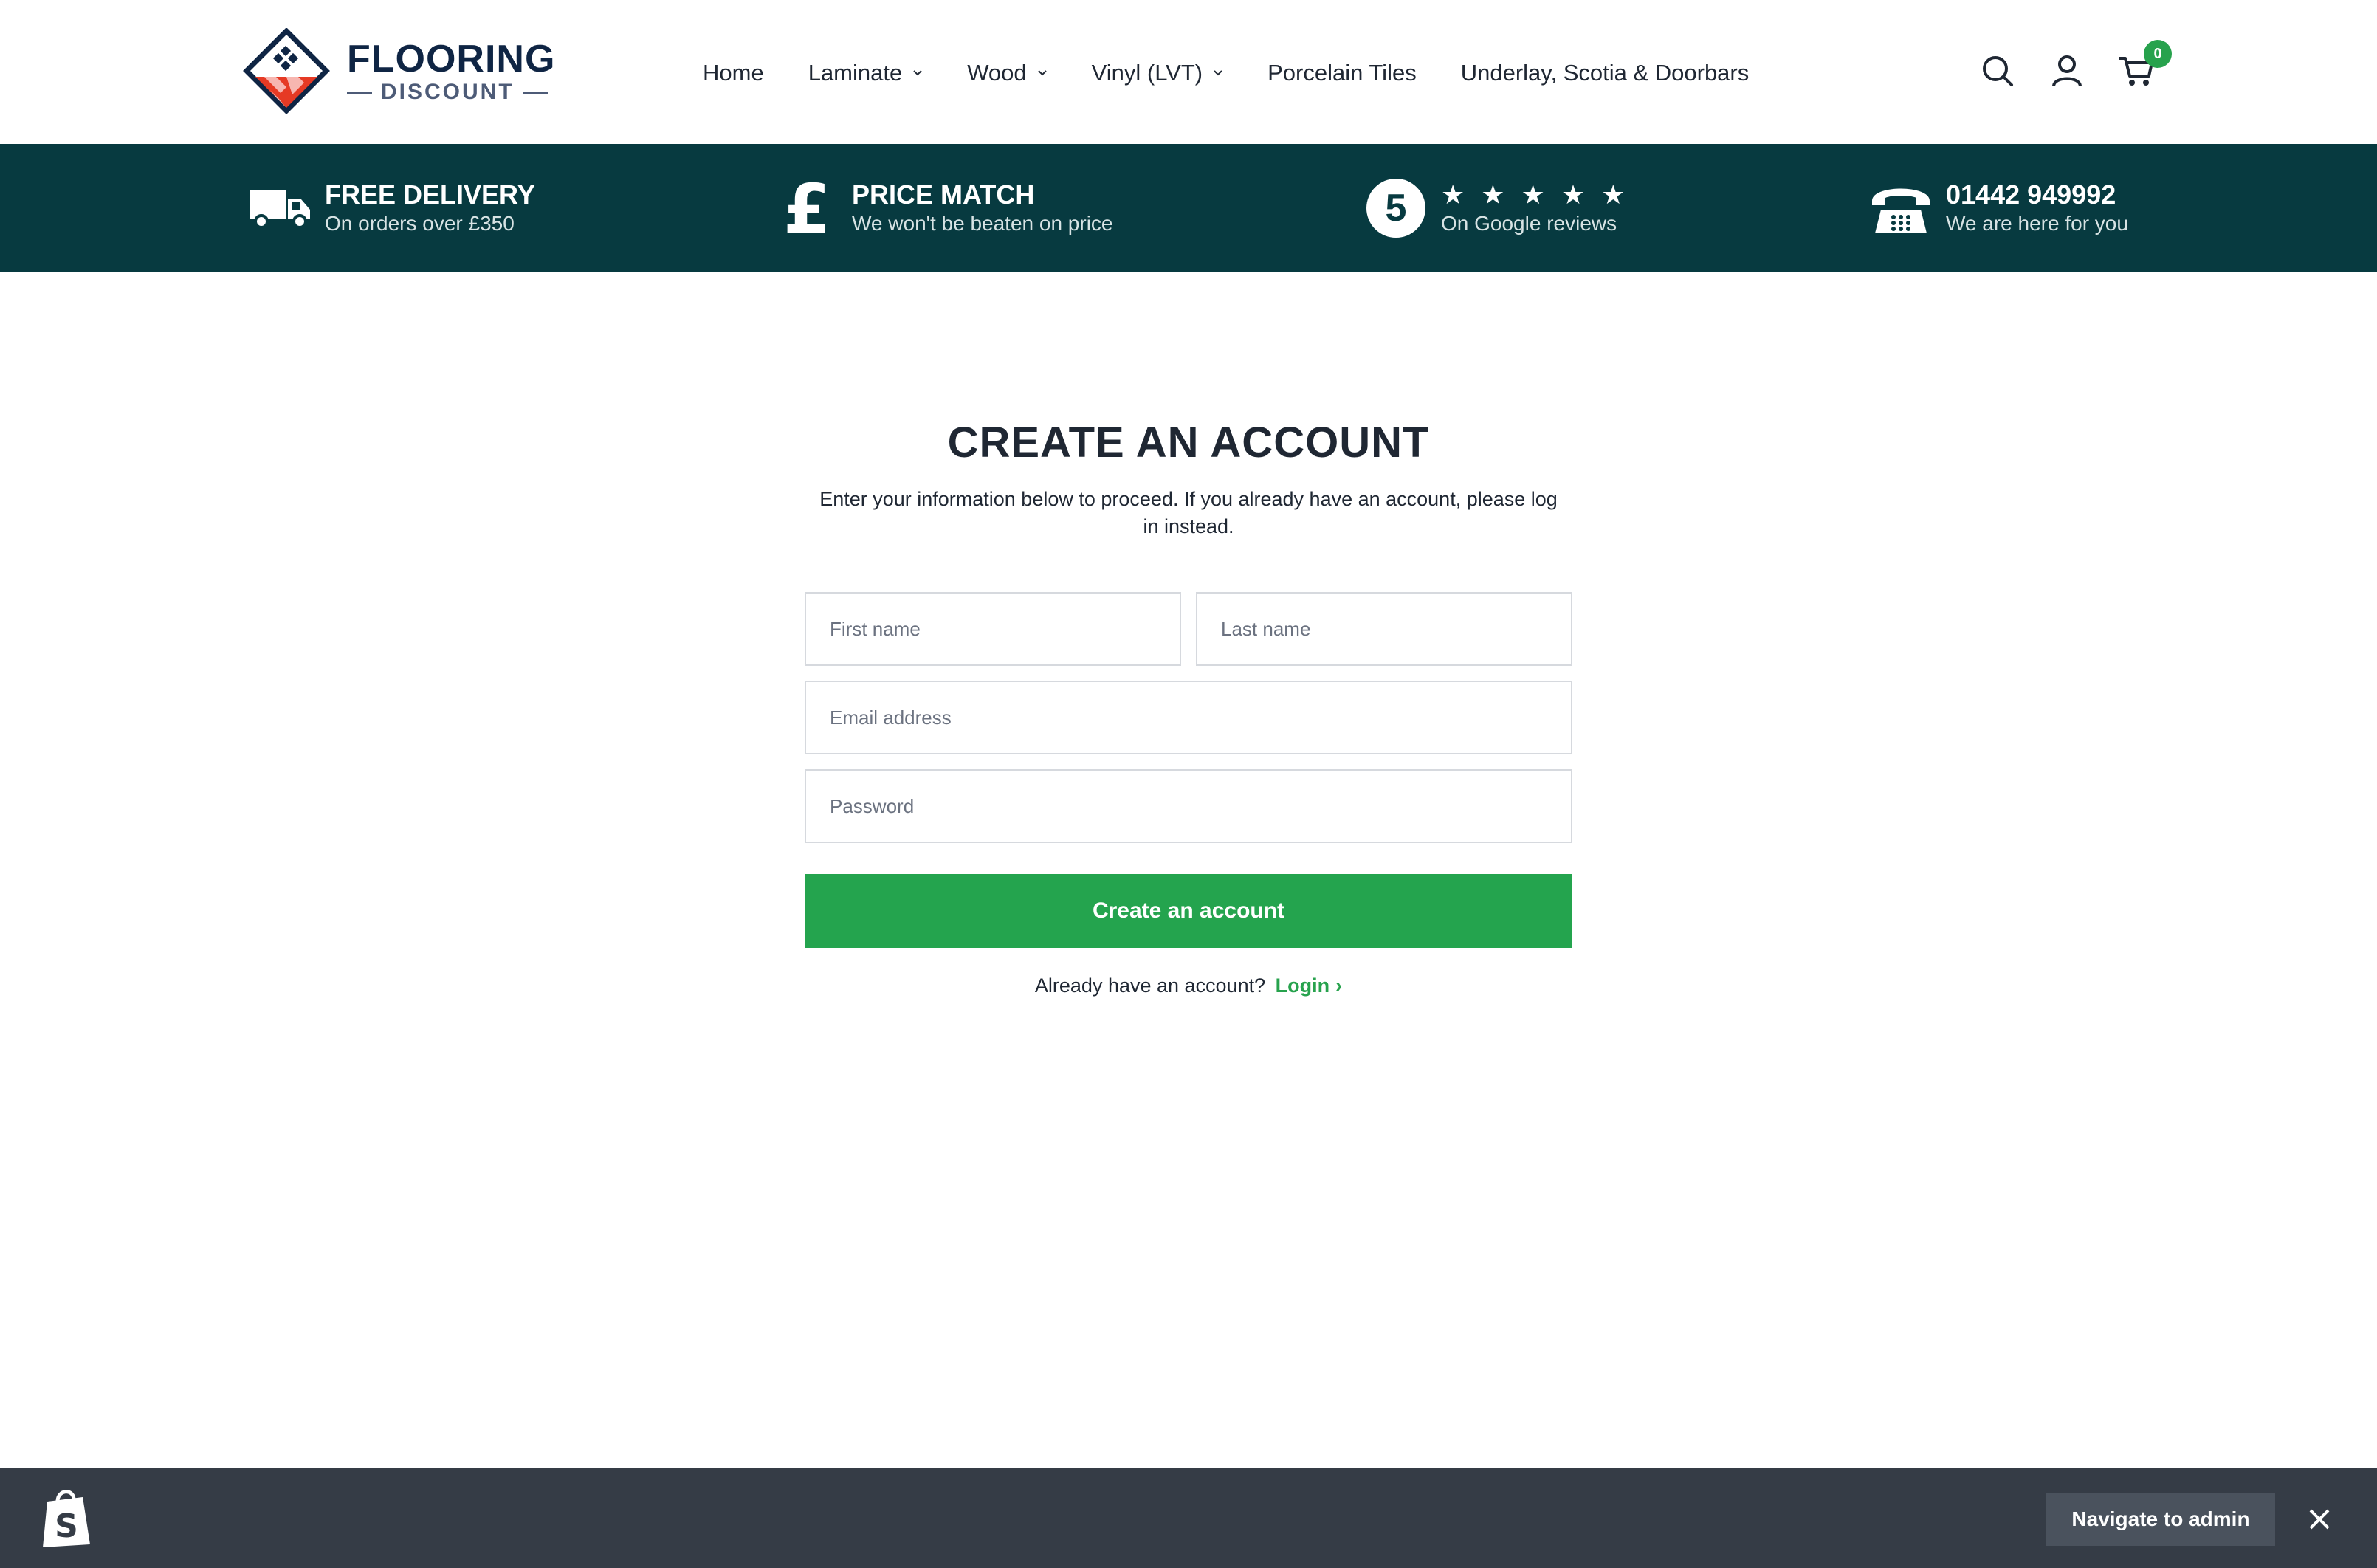  I want to click on login-link: Login, so click(1302, 985).